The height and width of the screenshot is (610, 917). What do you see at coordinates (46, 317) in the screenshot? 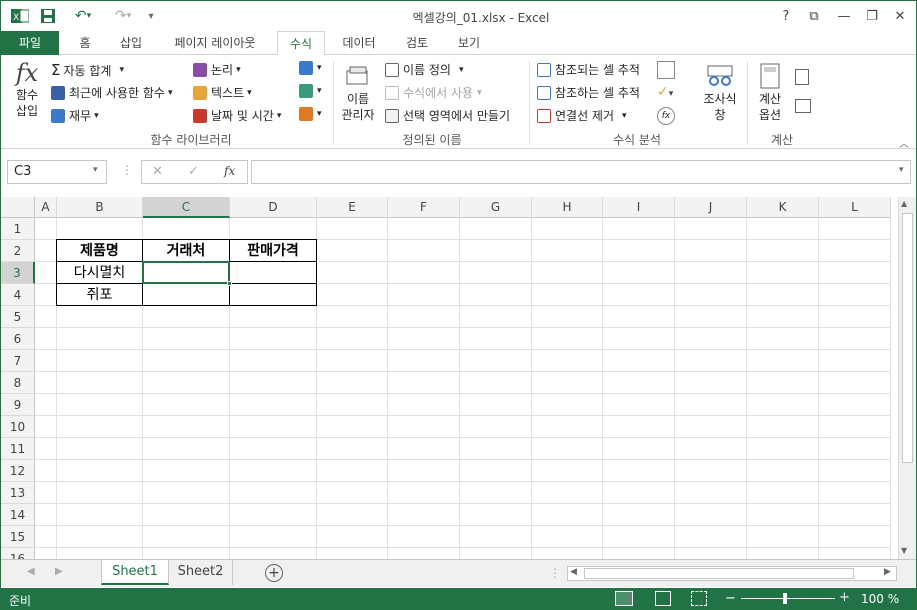
I see `cell-a5` at bounding box center [46, 317].